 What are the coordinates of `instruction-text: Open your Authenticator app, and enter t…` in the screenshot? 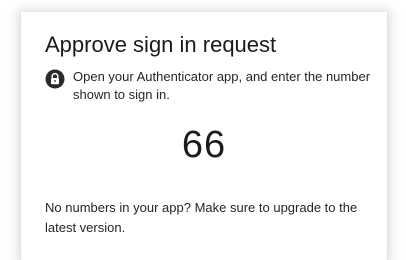 It's located at (222, 85).